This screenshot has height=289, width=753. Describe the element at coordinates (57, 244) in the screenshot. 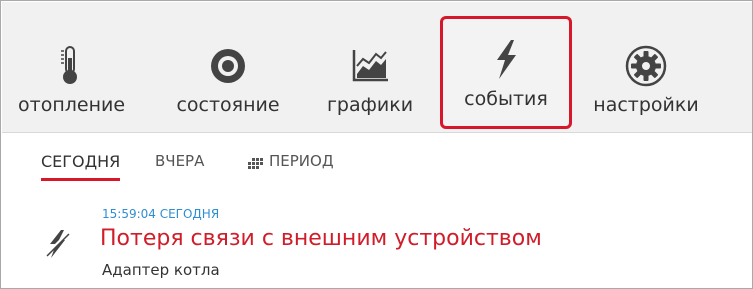

I see `no-power-icon` at that location.